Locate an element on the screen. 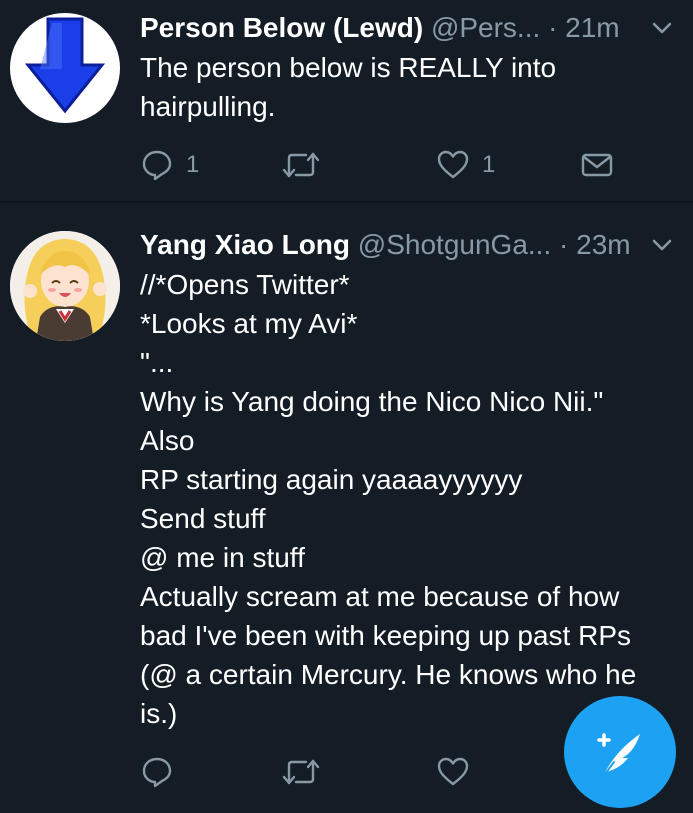  tweet-text-line: bad I've been with keeping up past RPs is located at coordinates (385, 635).